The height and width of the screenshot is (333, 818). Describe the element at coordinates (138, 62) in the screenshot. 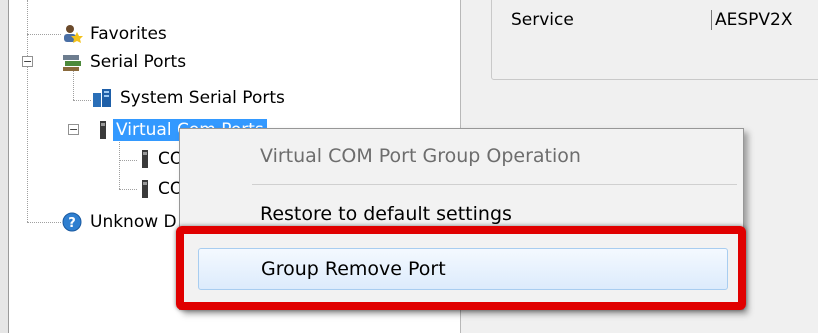

I see `tree-item-label: Serial Ports` at that location.